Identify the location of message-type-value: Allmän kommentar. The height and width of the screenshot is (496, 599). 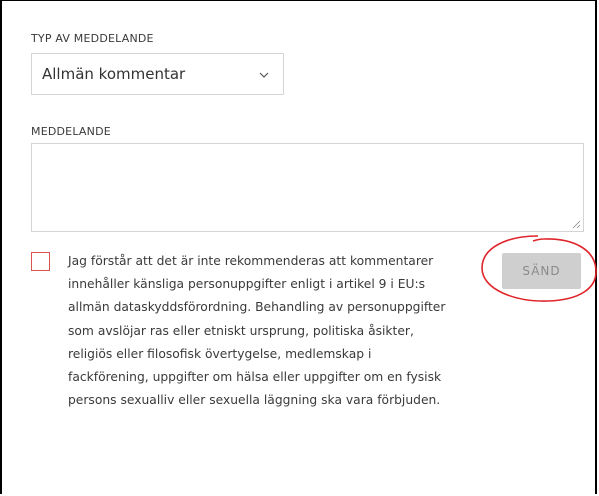
(114, 74).